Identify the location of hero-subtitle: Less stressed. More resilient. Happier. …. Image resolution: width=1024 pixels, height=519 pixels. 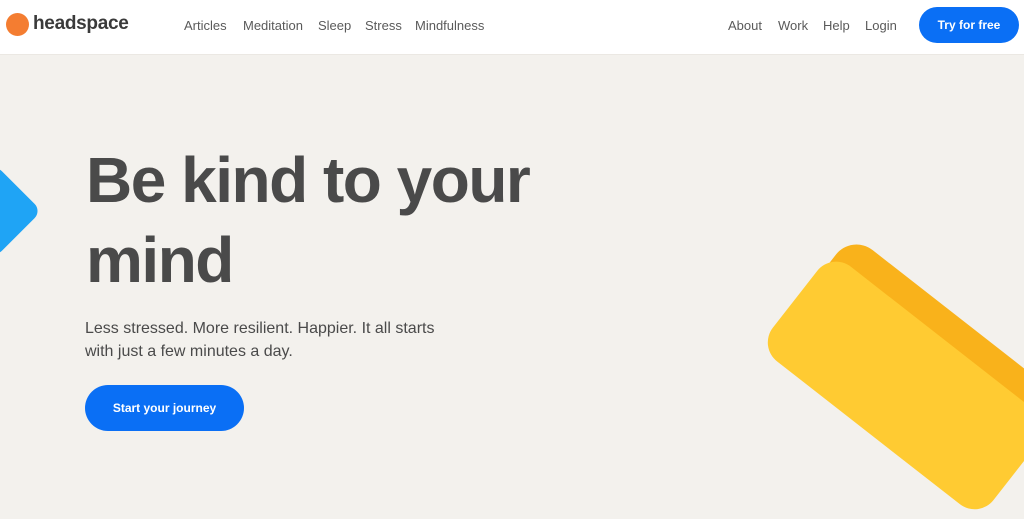
(260, 340).